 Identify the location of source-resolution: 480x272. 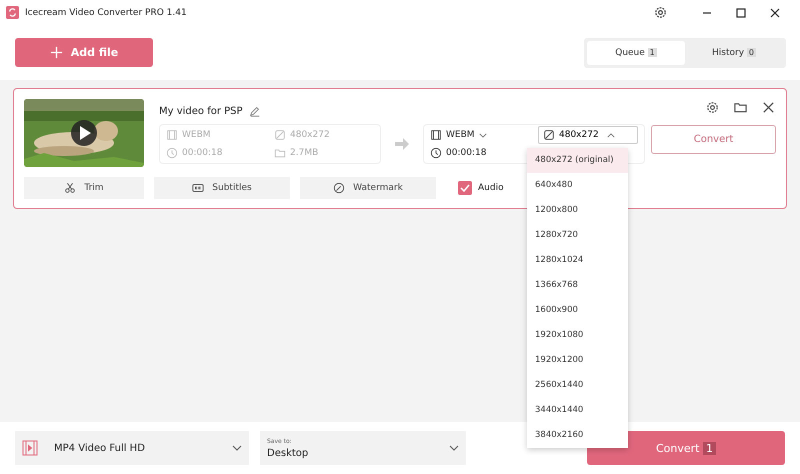
(310, 135).